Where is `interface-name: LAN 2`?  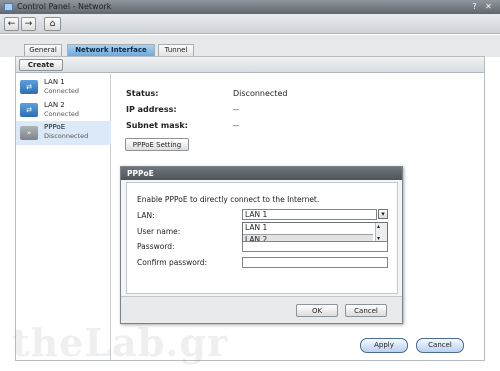 interface-name: LAN 2 is located at coordinates (54, 105).